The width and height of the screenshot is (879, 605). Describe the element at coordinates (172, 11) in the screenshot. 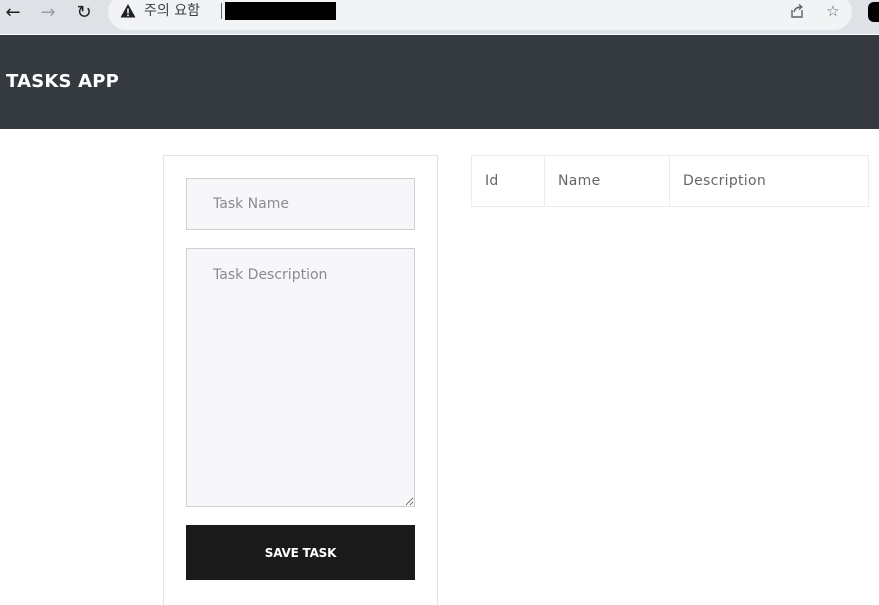

I see `security-warning-text: 주의 요함` at that location.